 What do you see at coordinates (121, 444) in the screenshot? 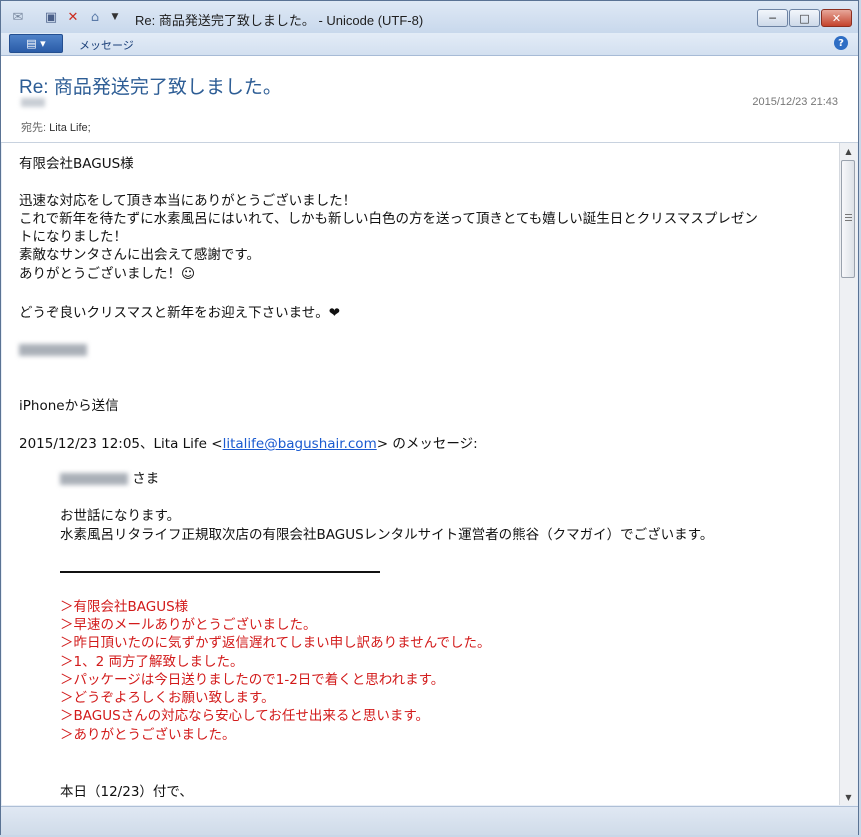
I see `quote-intro-text: 2015/12/23 12:05、Lita Life <` at bounding box center [121, 444].